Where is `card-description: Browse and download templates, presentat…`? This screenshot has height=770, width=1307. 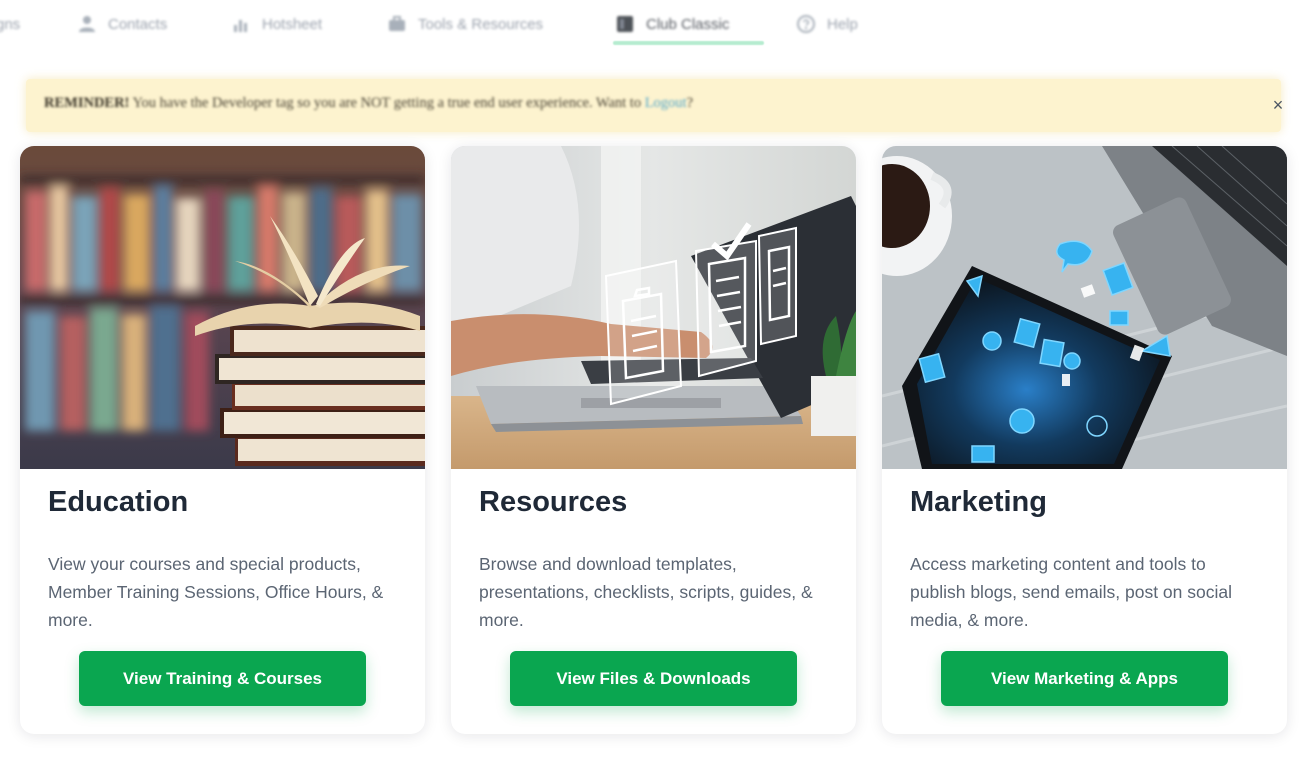 card-description: Browse and download templates, presentat… is located at coordinates (646, 592).